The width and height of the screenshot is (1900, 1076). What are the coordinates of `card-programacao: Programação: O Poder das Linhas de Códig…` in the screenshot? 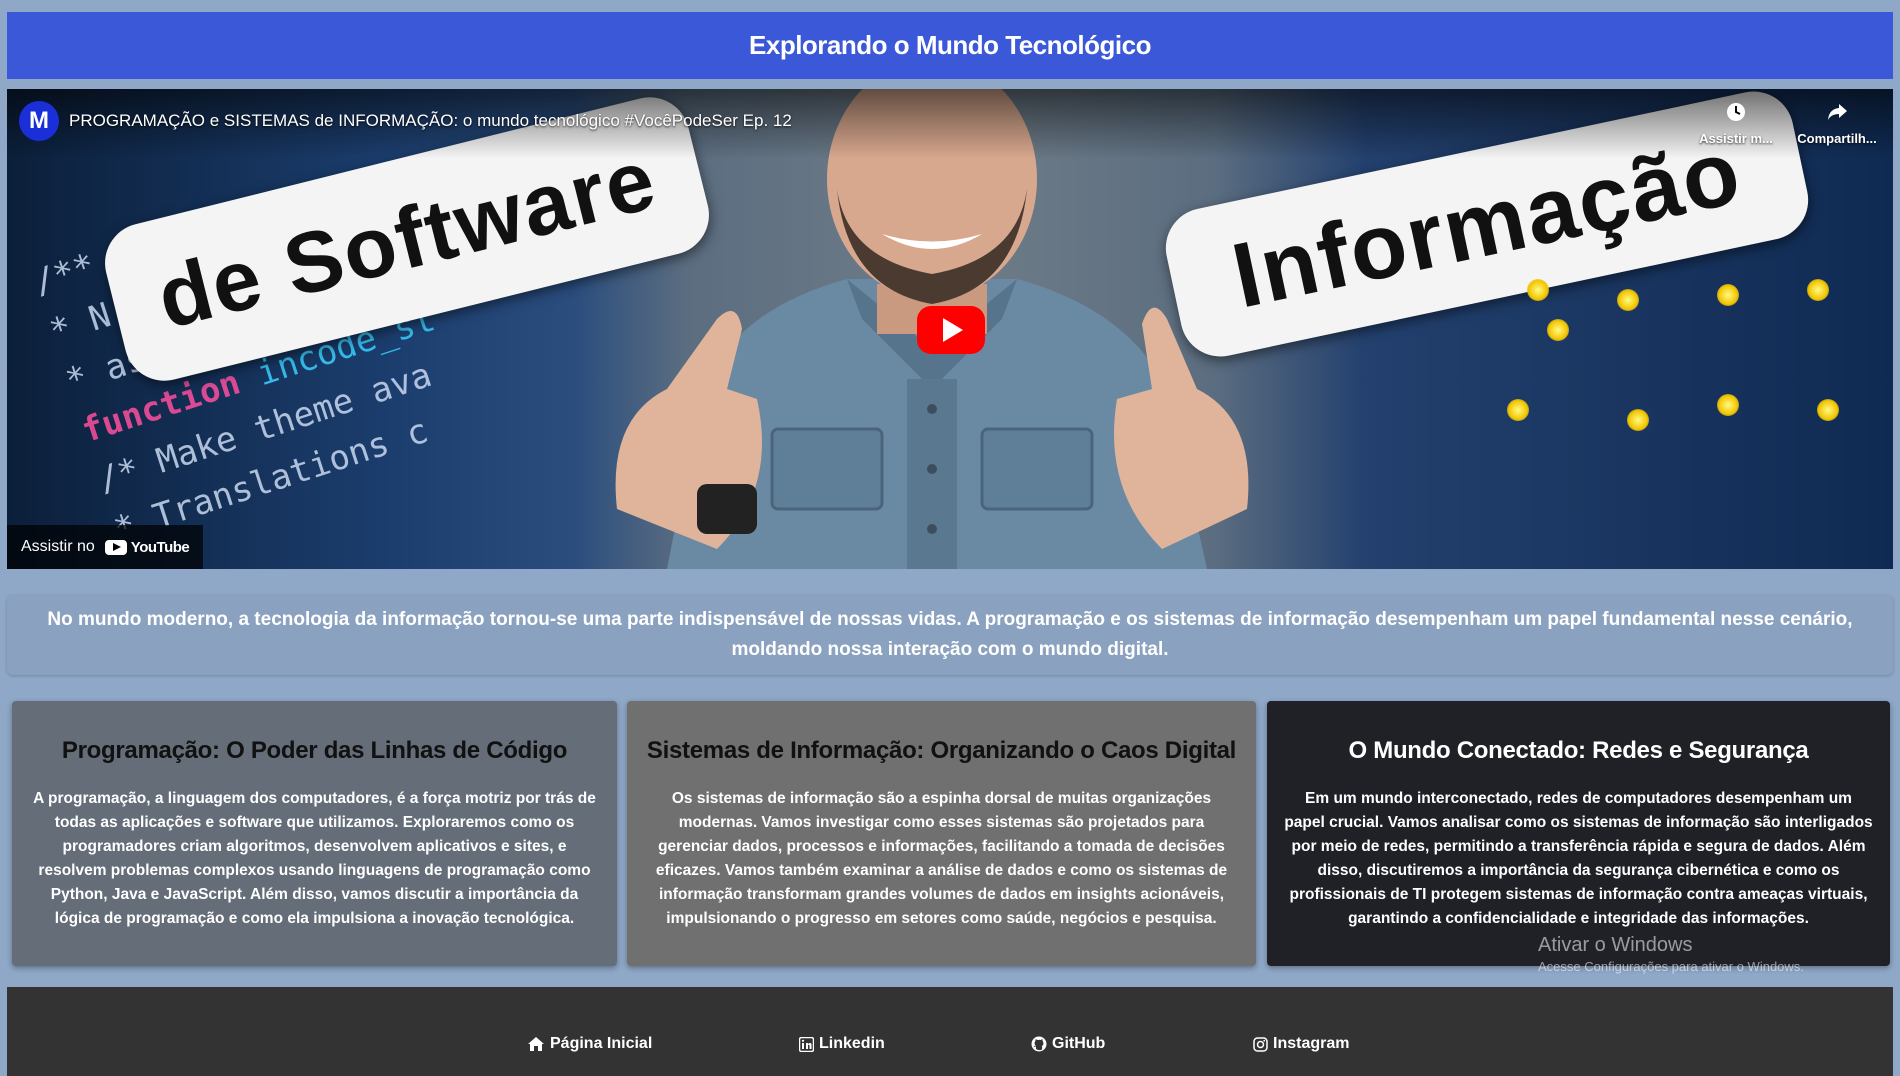 It's located at (314, 833).